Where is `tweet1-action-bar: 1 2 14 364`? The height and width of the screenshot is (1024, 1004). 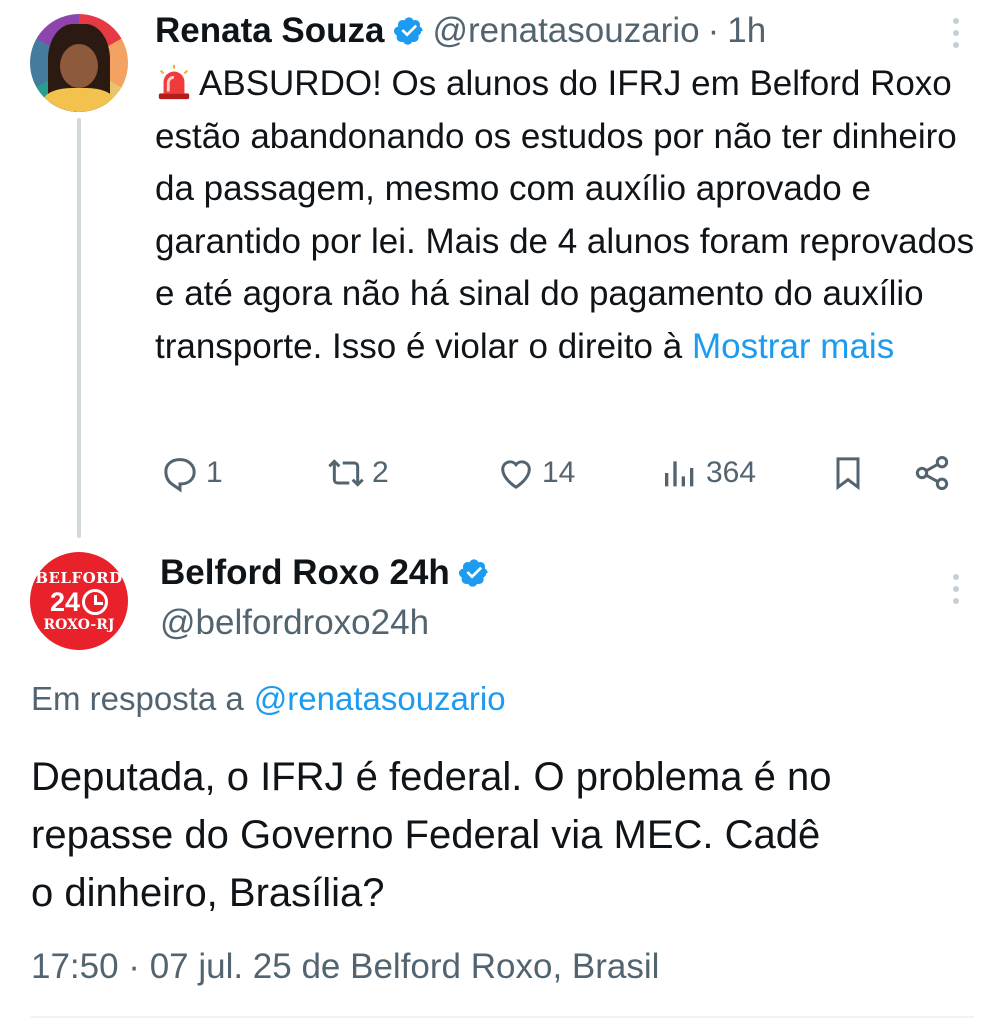
tweet1-action-bar: 1 2 14 364 is located at coordinates (560, 473).